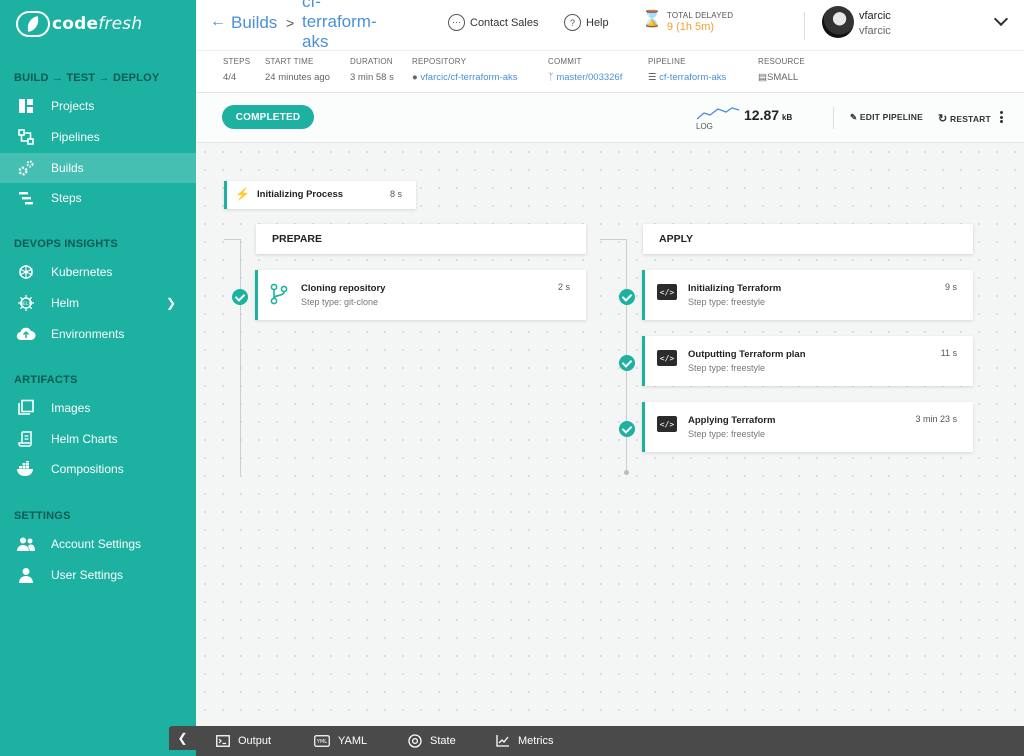 This screenshot has width=1024, height=756. I want to click on git-branch-icon: ᛉ, so click(551, 77).